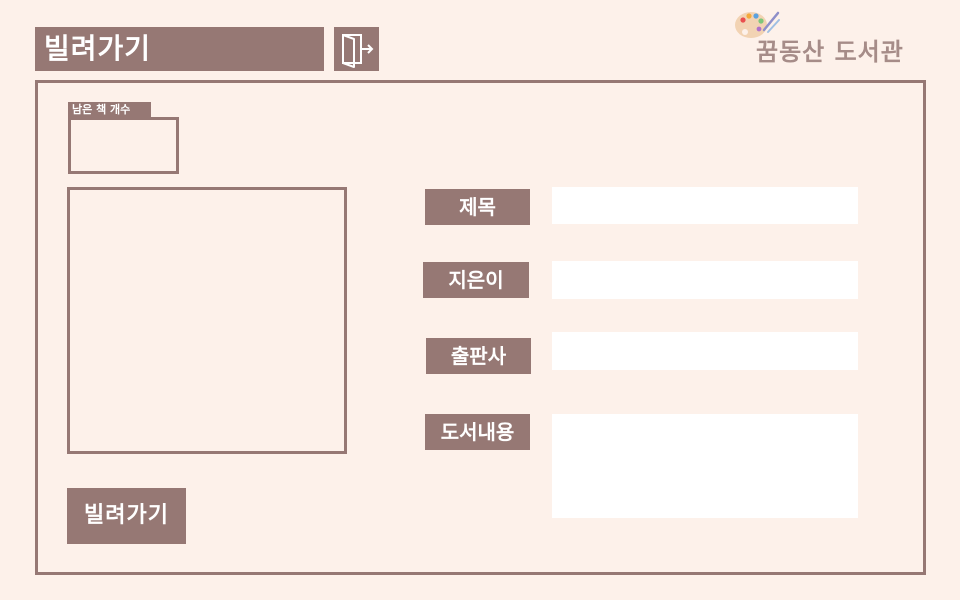 Image resolution: width=960 pixels, height=600 pixels. Describe the element at coordinates (109, 110) in the screenshot. I see `remaining-count-label: 남은 책 개수` at that location.